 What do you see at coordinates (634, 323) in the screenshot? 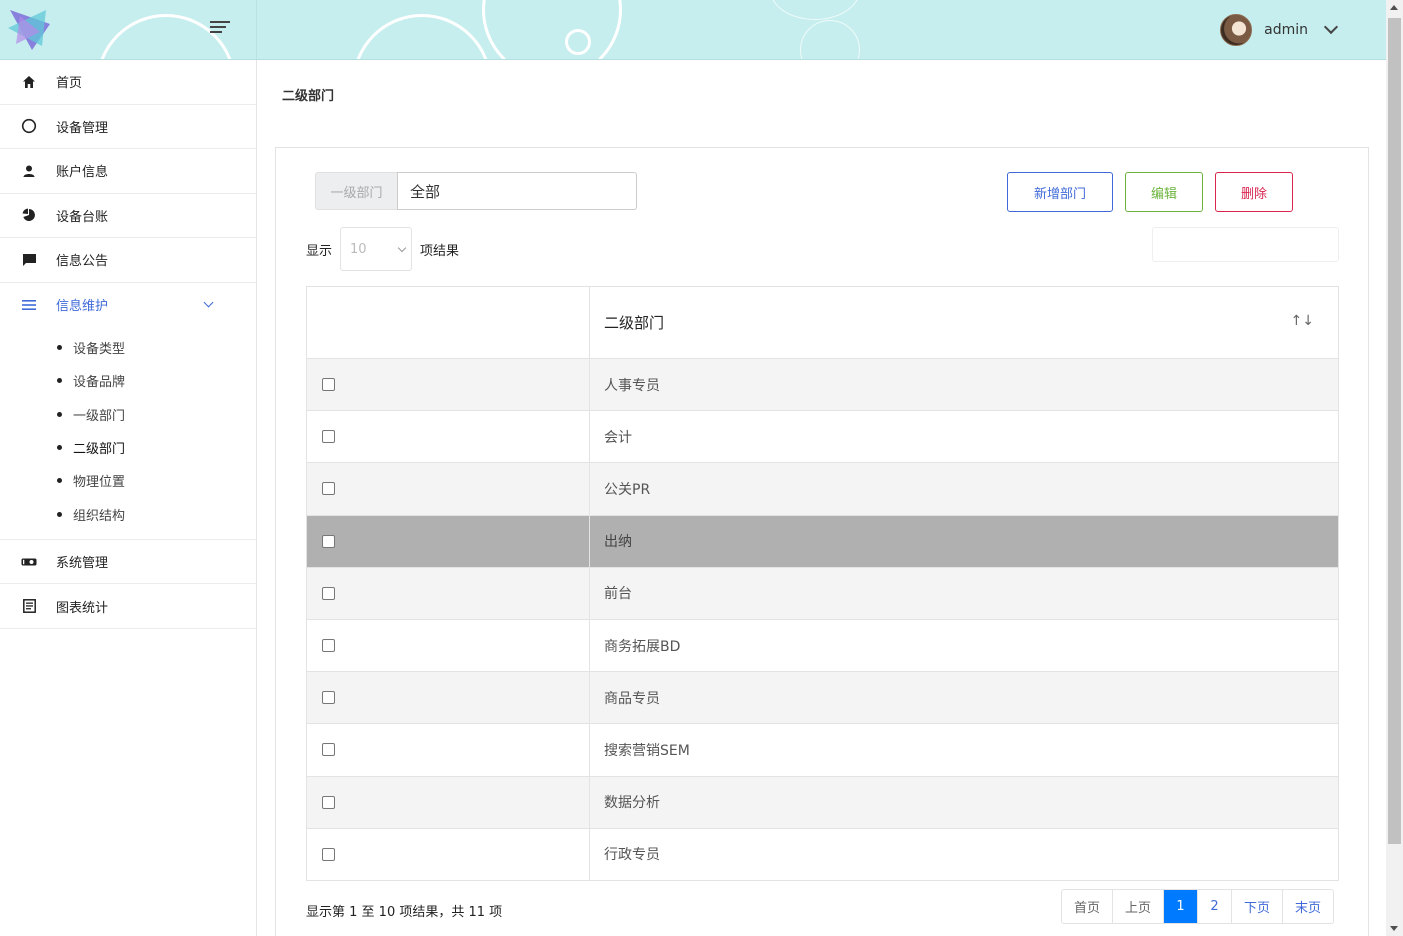
I see `column-header-label: 二级部门` at bounding box center [634, 323].